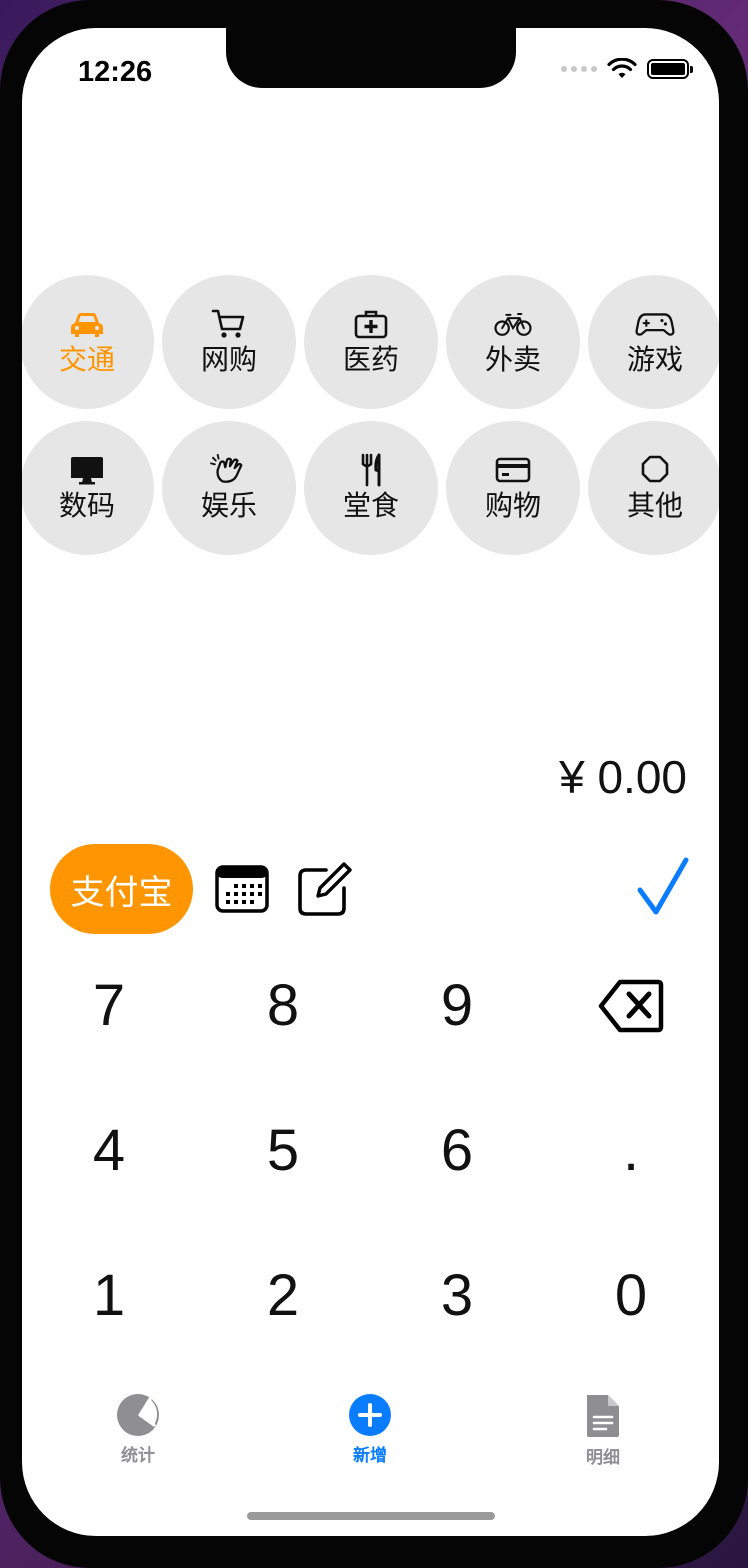 The width and height of the screenshot is (748, 1568). I want to click on key-8: 8, so click(283, 1005).